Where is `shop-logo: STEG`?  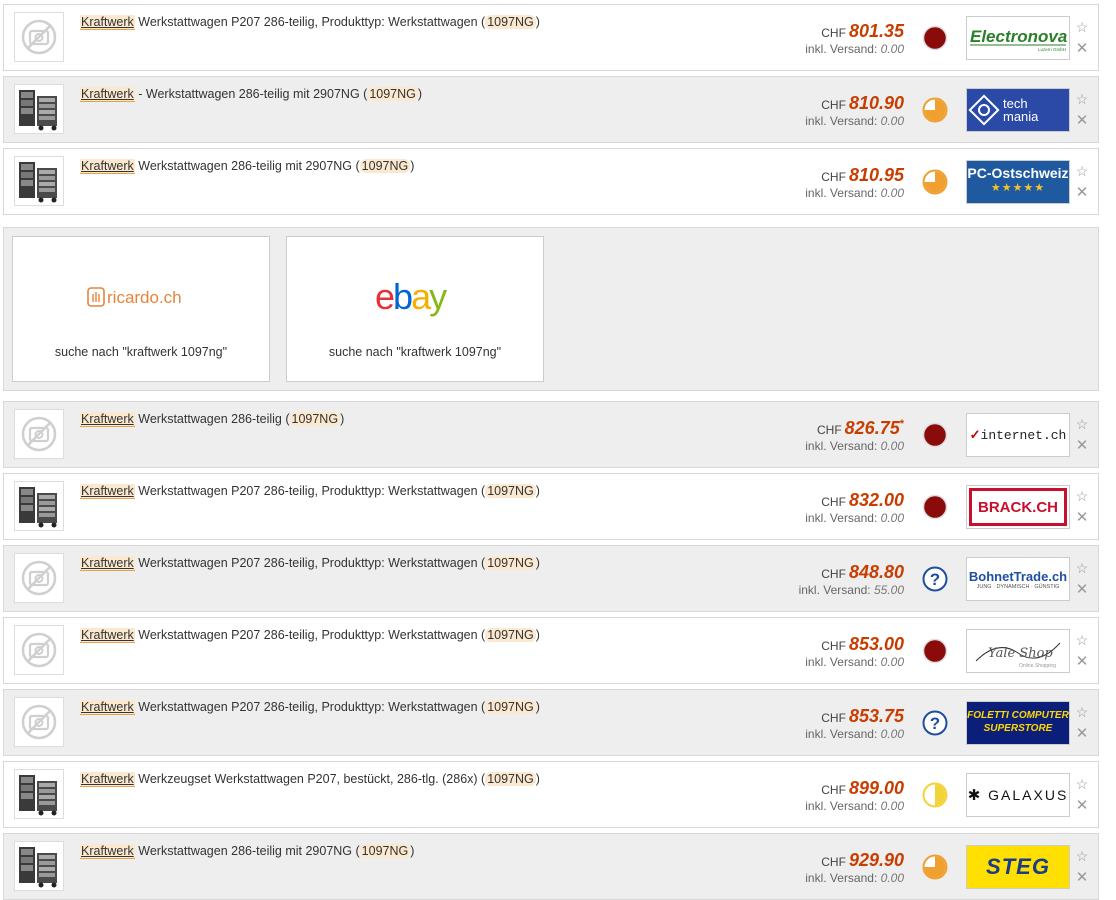
shop-logo: STEG is located at coordinates (1018, 867).